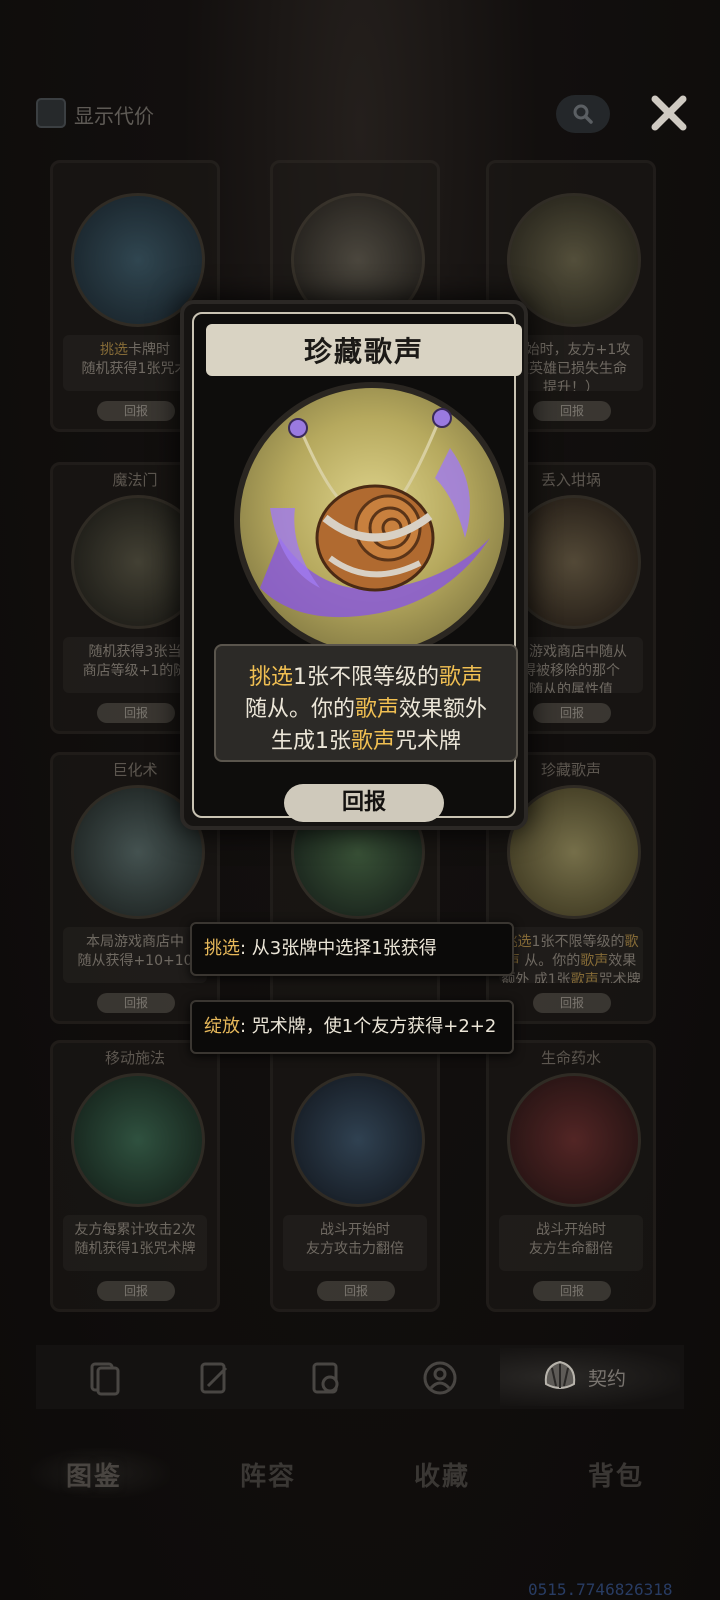  What do you see at coordinates (442, 1474) in the screenshot?
I see `main-tab-collection: 收藏` at bounding box center [442, 1474].